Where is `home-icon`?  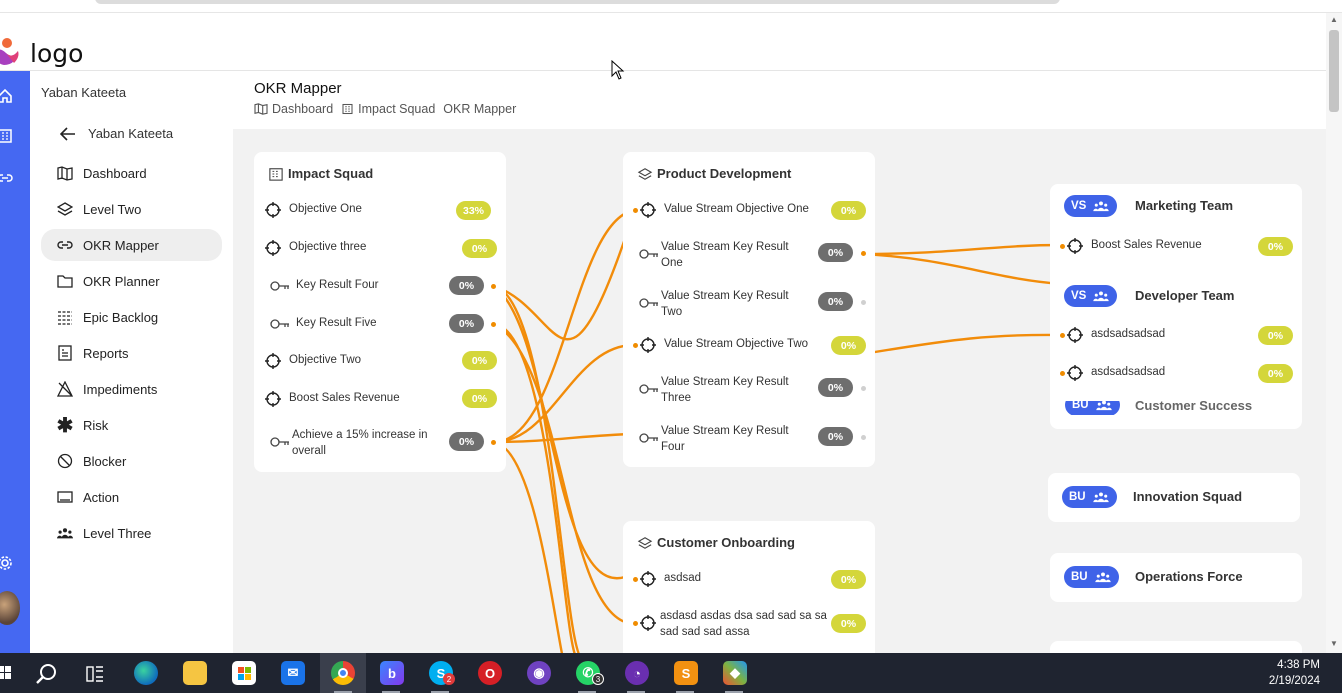 home-icon is located at coordinates (6, 96).